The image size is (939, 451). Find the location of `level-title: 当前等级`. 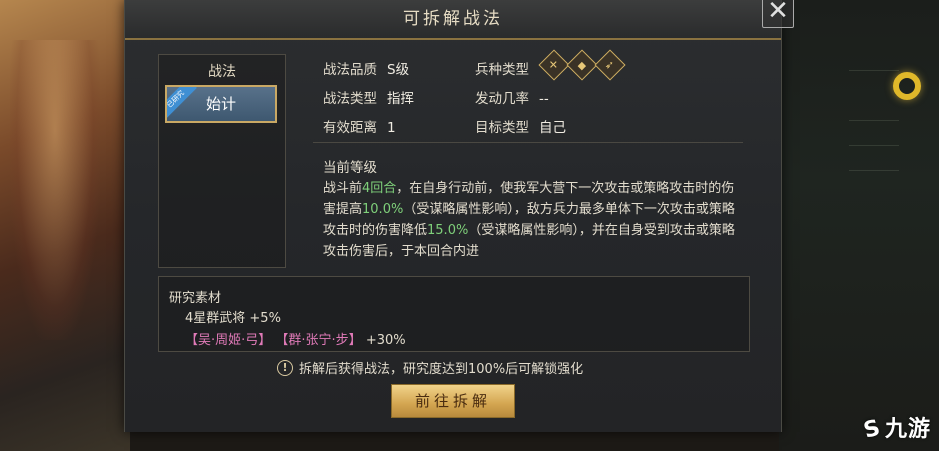

level-title: 当前等级 is located at coordinates (350, 168).